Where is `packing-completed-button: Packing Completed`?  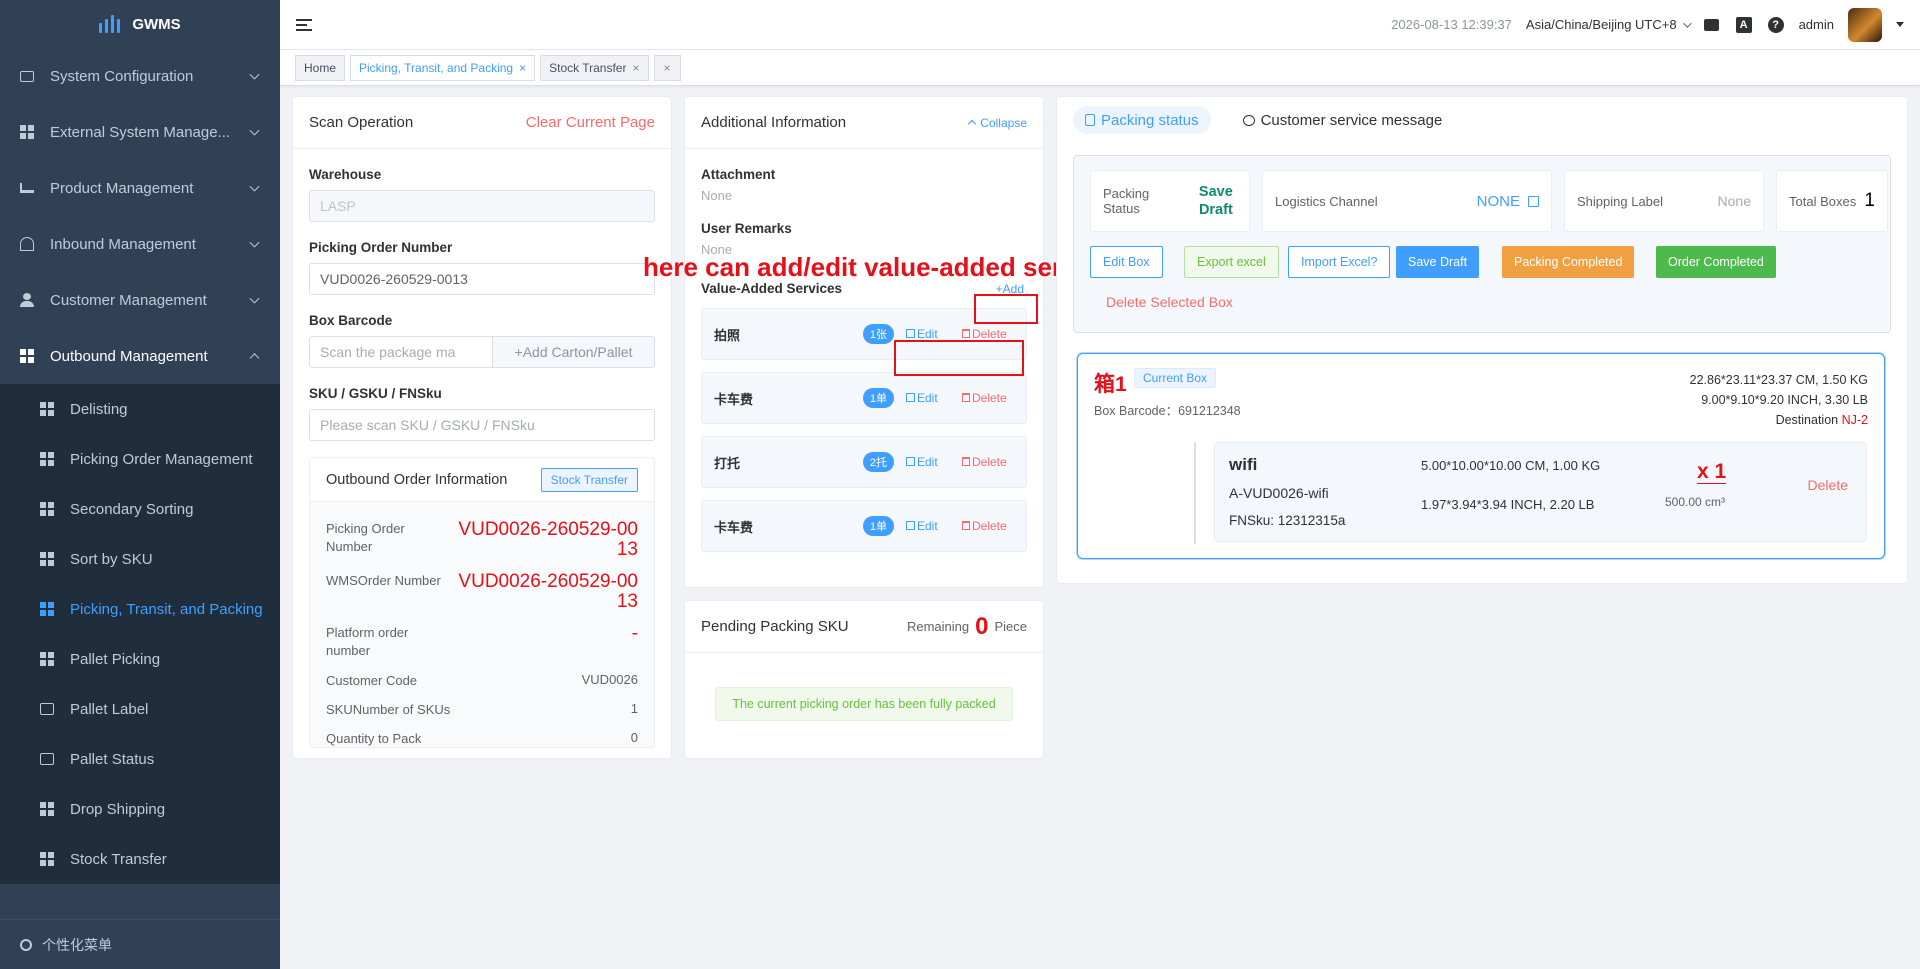
packing-completed-button: Packing Completed is located at coordinates (1568, 262).